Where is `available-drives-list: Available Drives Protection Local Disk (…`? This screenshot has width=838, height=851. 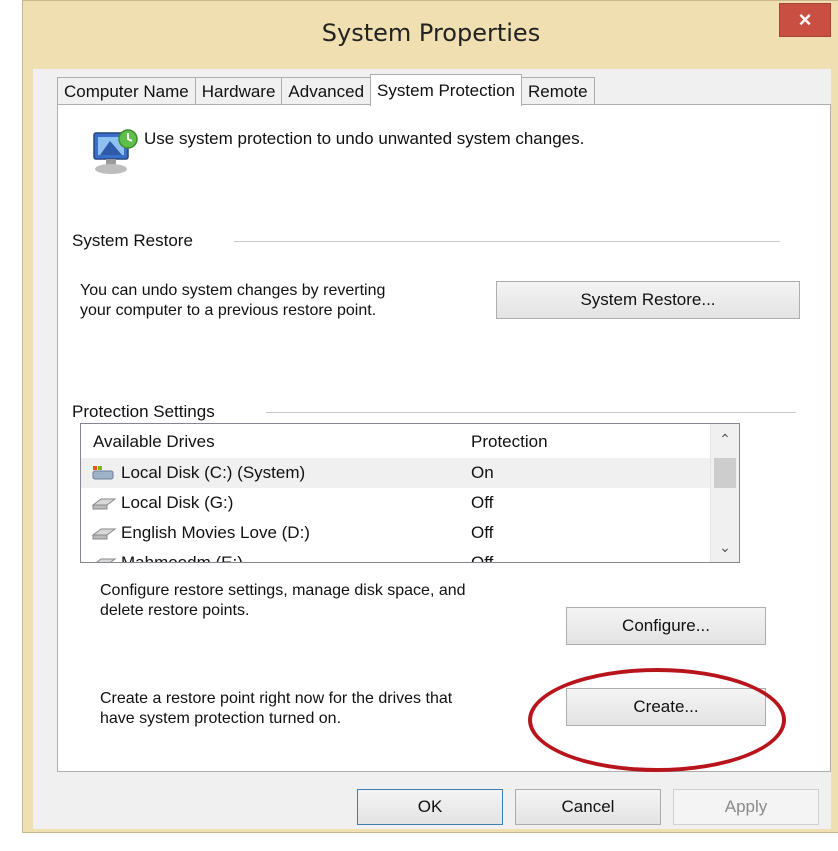 available-drives-list: Available Drives Protection Local Disk (… is located at coordinates (410, 493).